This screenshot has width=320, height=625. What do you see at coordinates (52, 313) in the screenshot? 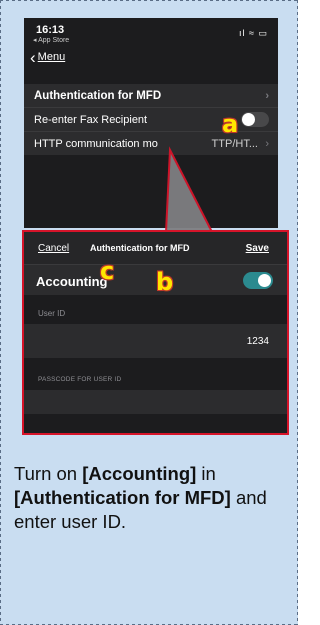
I see `user-id-label: User ID` at bounding box center [52, 313].